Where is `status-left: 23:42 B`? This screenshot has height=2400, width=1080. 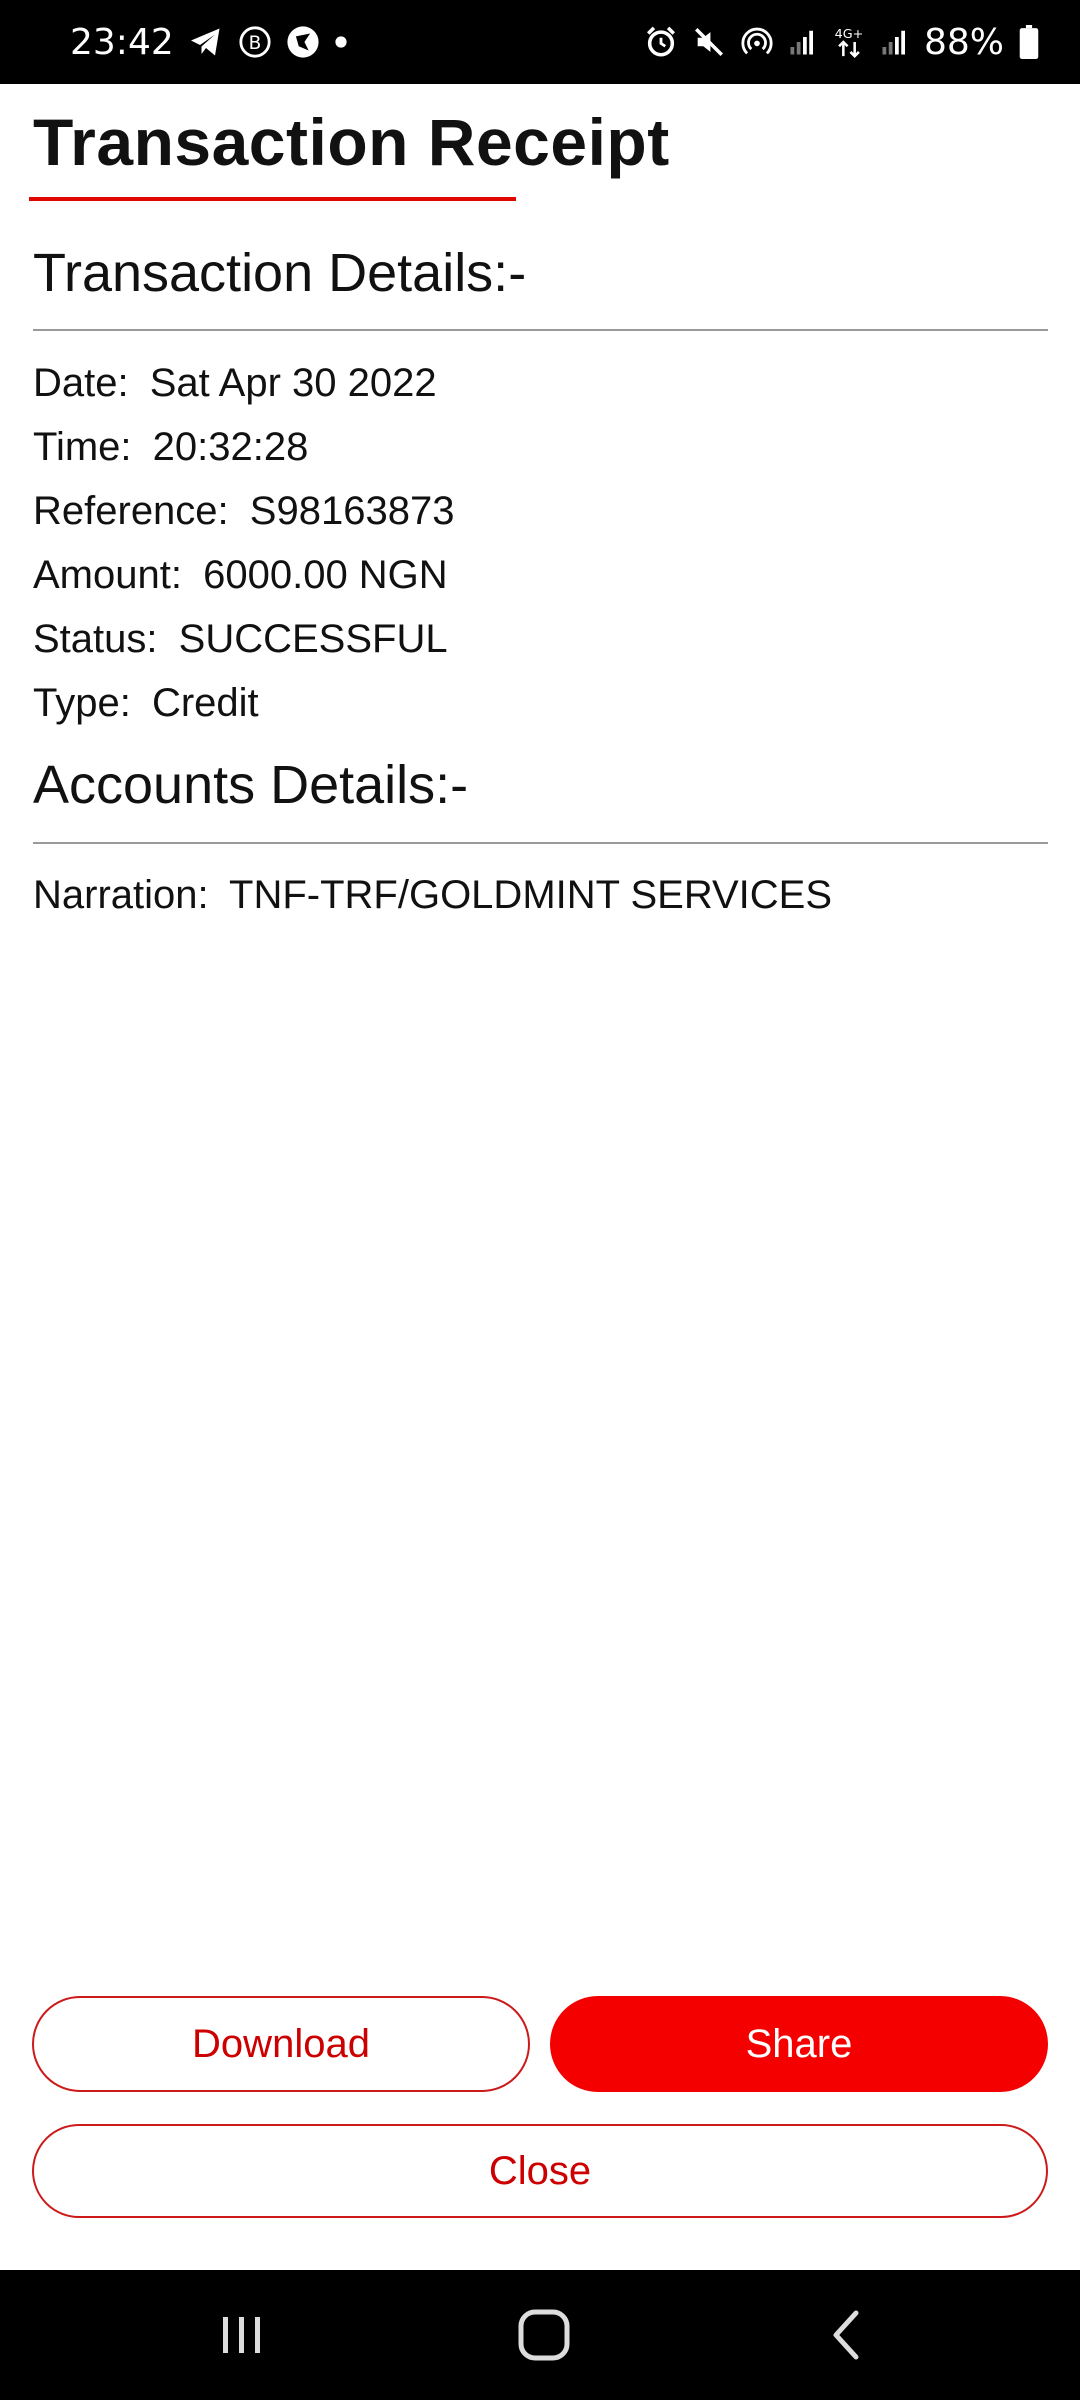 status-left: 23:42 B is located at coordinates (209, 42).